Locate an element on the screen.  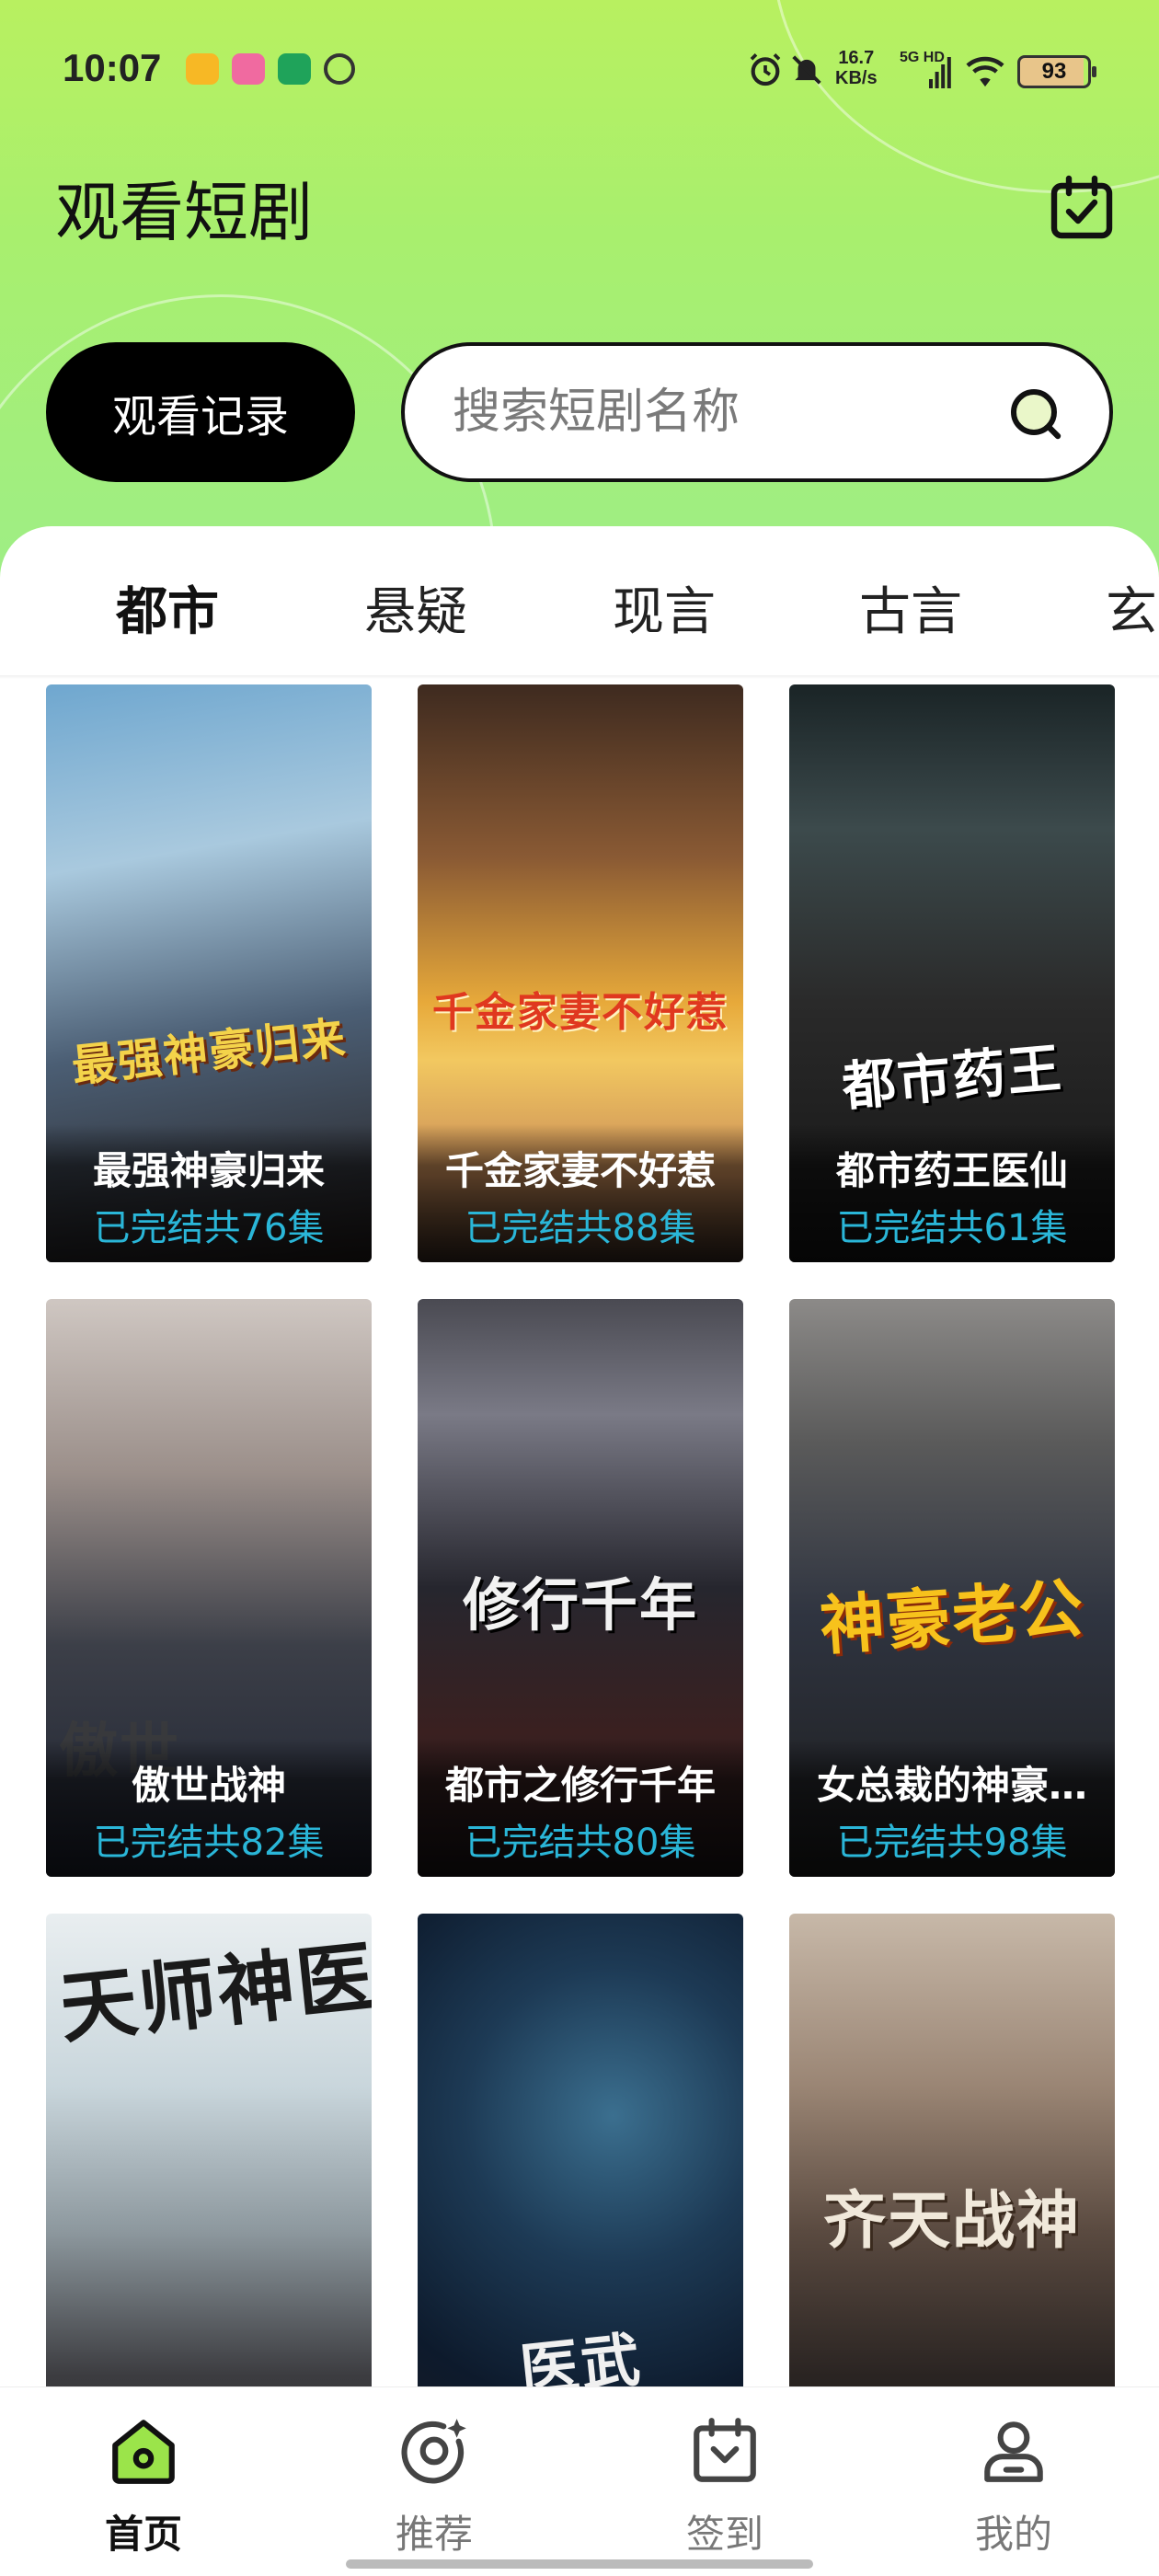
drama-title: 千金家妻不好惹 is located at coordinates (580, 1170).